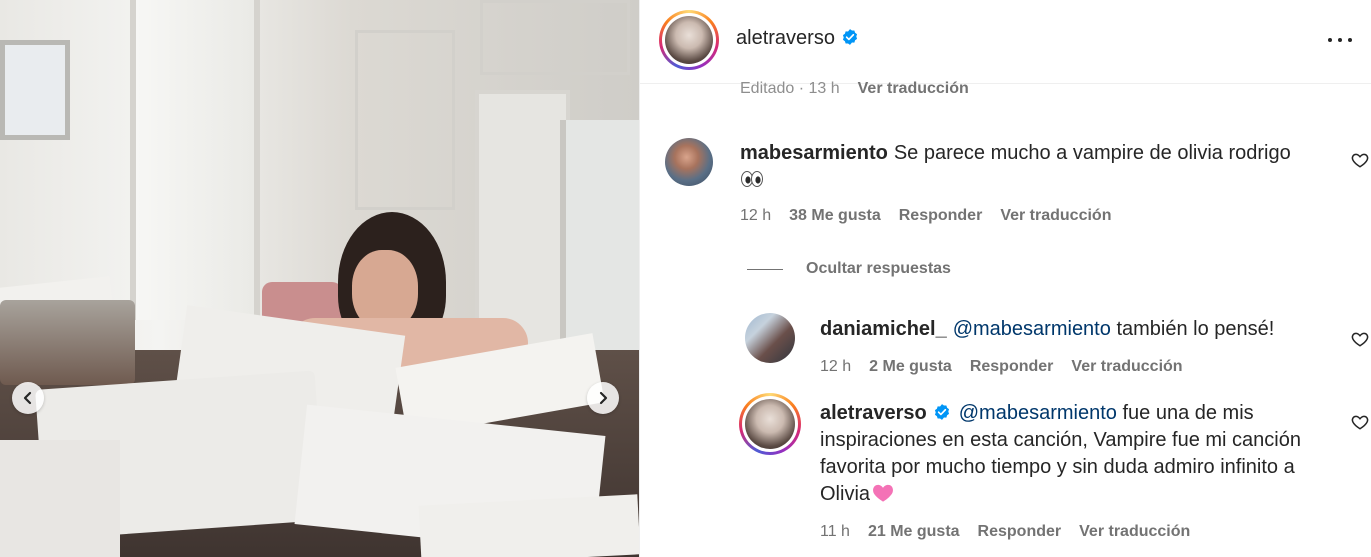 The image size is (1371, 557). Describe the element at coordinates (1340, 40) in the screenshot. I see `more-options-icon` at that location.